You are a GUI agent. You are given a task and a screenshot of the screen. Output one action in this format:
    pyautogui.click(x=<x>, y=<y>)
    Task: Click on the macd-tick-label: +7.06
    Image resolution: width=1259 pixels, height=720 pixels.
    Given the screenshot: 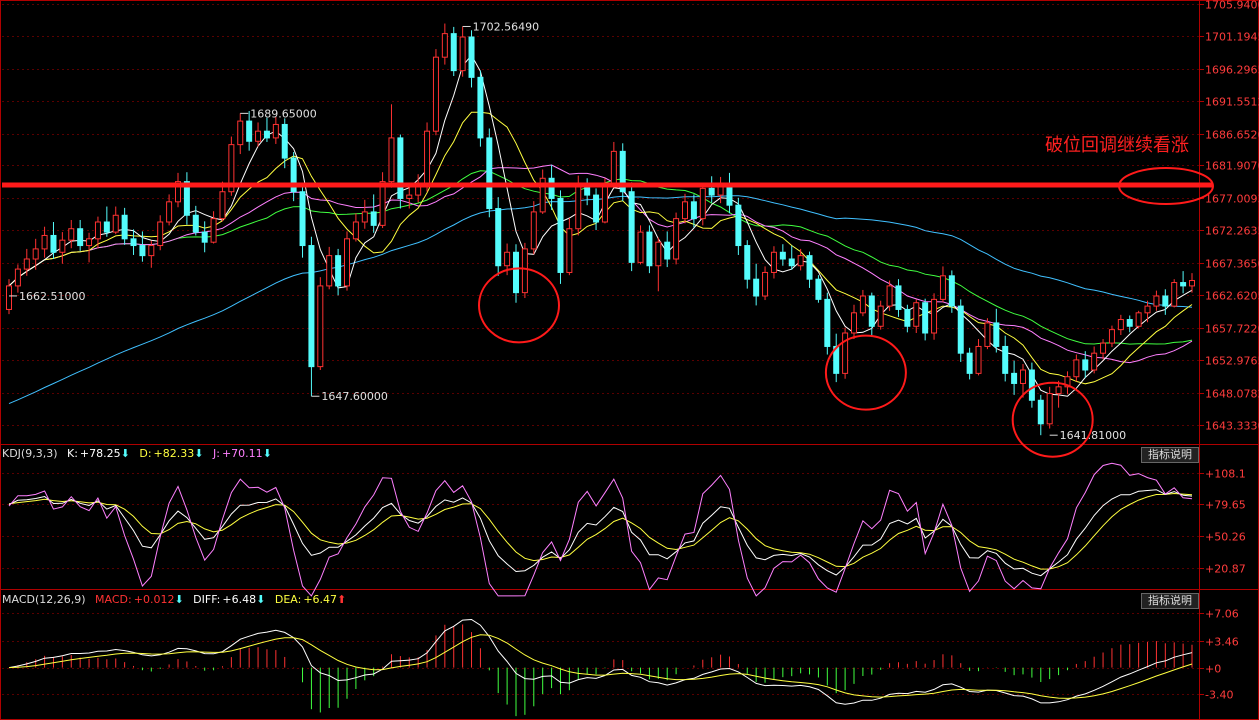 What is the action you would take?
    pyautogui.click(x=1222, y=614)
    